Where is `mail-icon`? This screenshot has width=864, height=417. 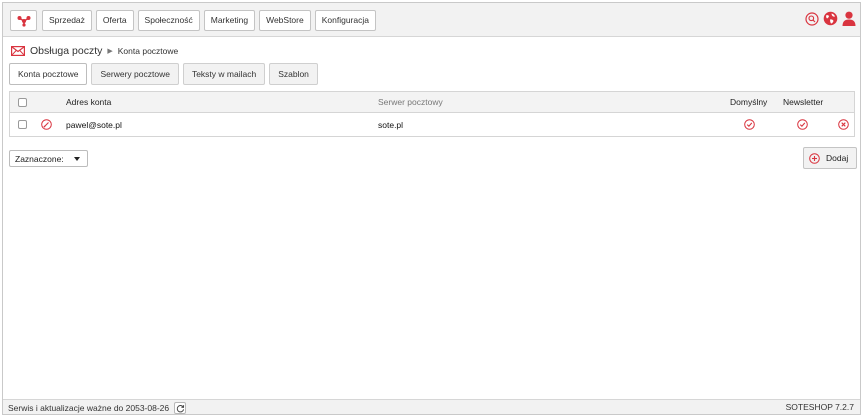 mail-icon is located at coordinates (18, 51).